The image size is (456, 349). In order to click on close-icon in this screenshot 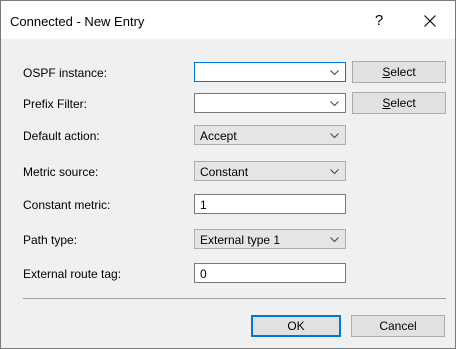, I will do `click(430, 21)`.